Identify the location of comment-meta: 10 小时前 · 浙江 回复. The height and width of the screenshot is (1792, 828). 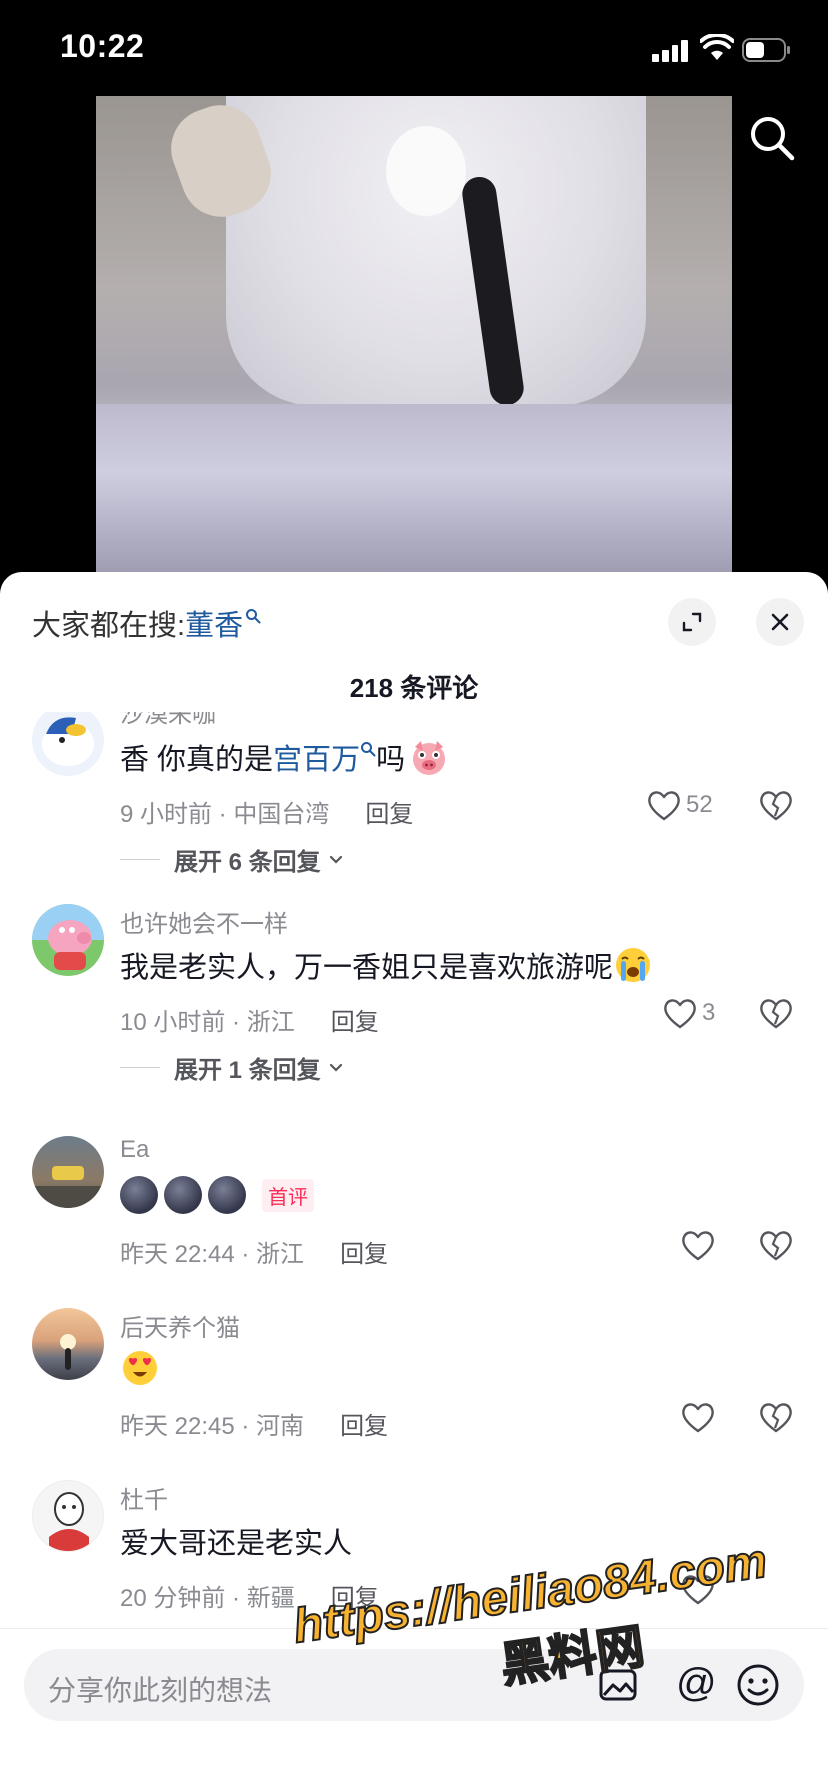
(249, 1019).